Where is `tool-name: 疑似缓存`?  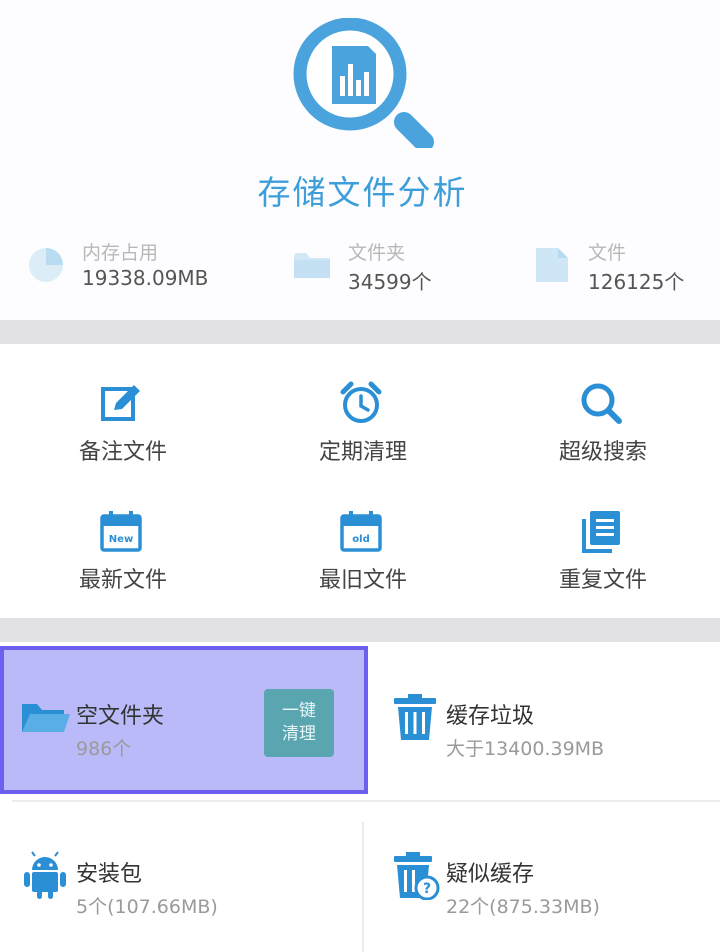 tool-name: 疑似缓存 is located at coordinates (490, 874).